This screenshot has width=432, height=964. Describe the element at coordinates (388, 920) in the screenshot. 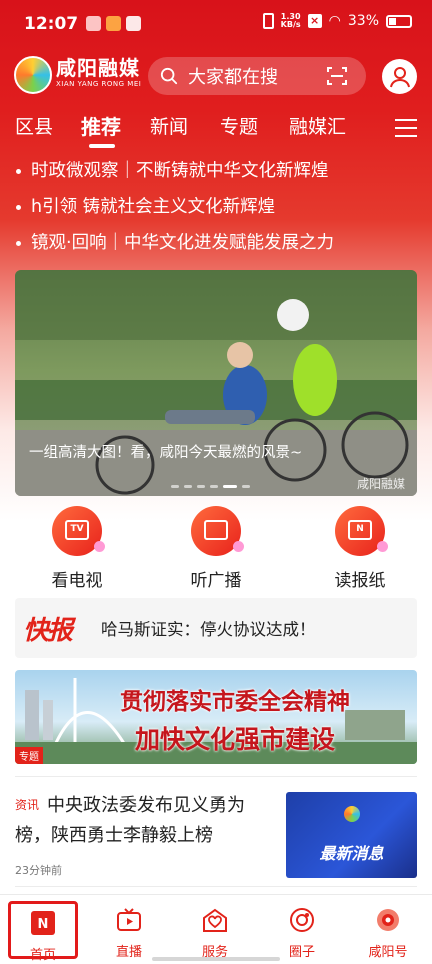

I see `xianyang-logo-icon` at that location.